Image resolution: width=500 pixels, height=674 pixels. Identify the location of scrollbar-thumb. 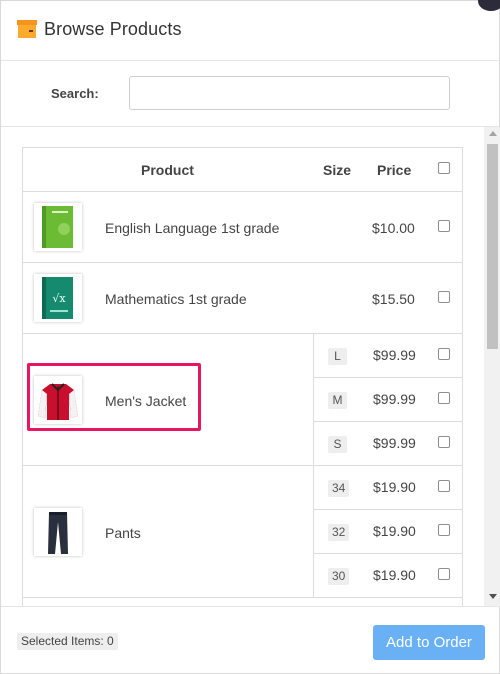
(492, 246).